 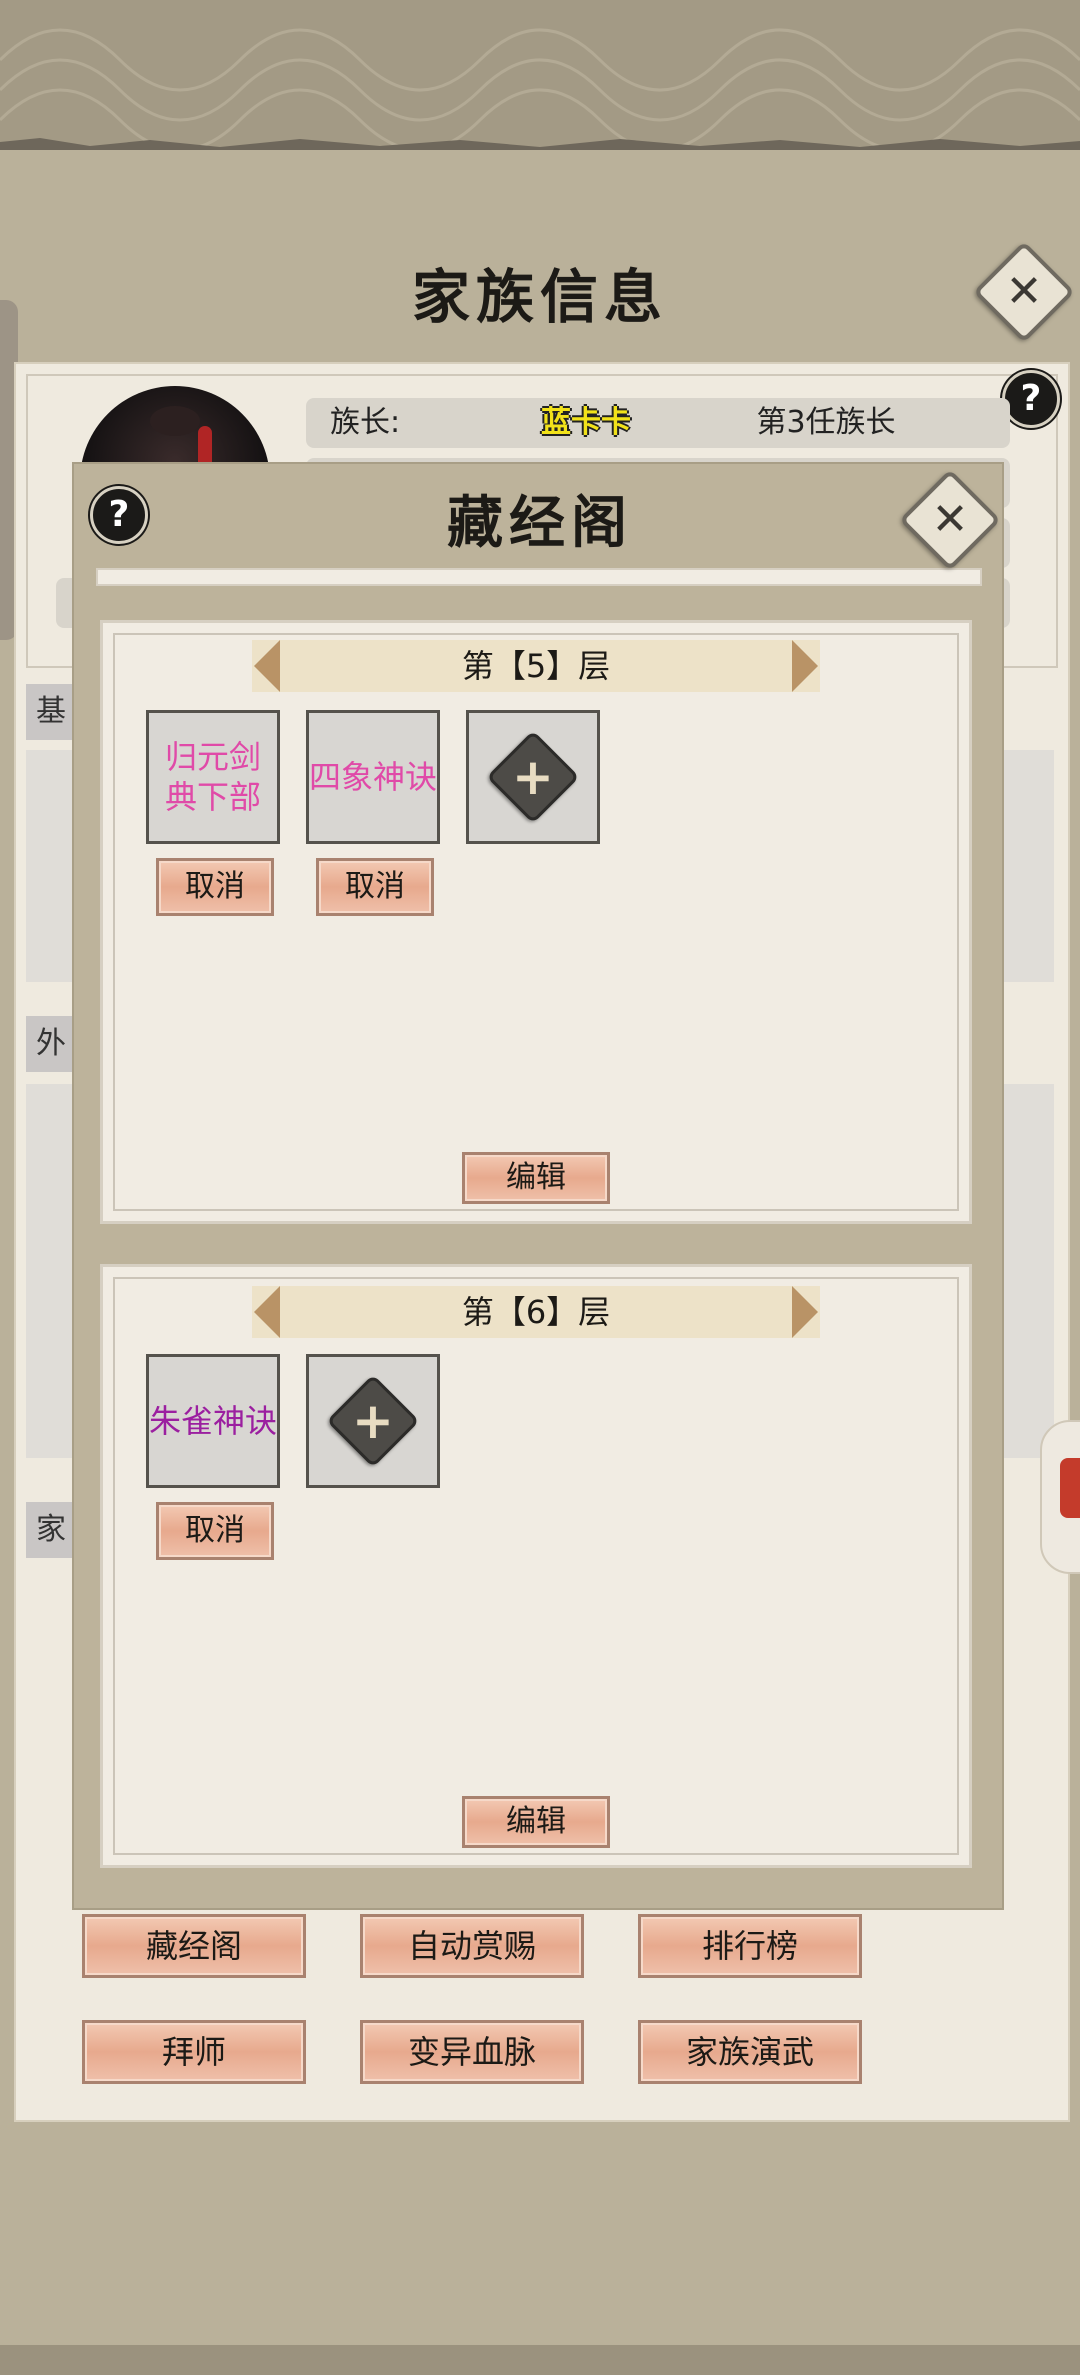 What do you see at coordinates (539, 577) in the screenshot?
I see `dialog-header-strip` at bounding box center [539, 577].